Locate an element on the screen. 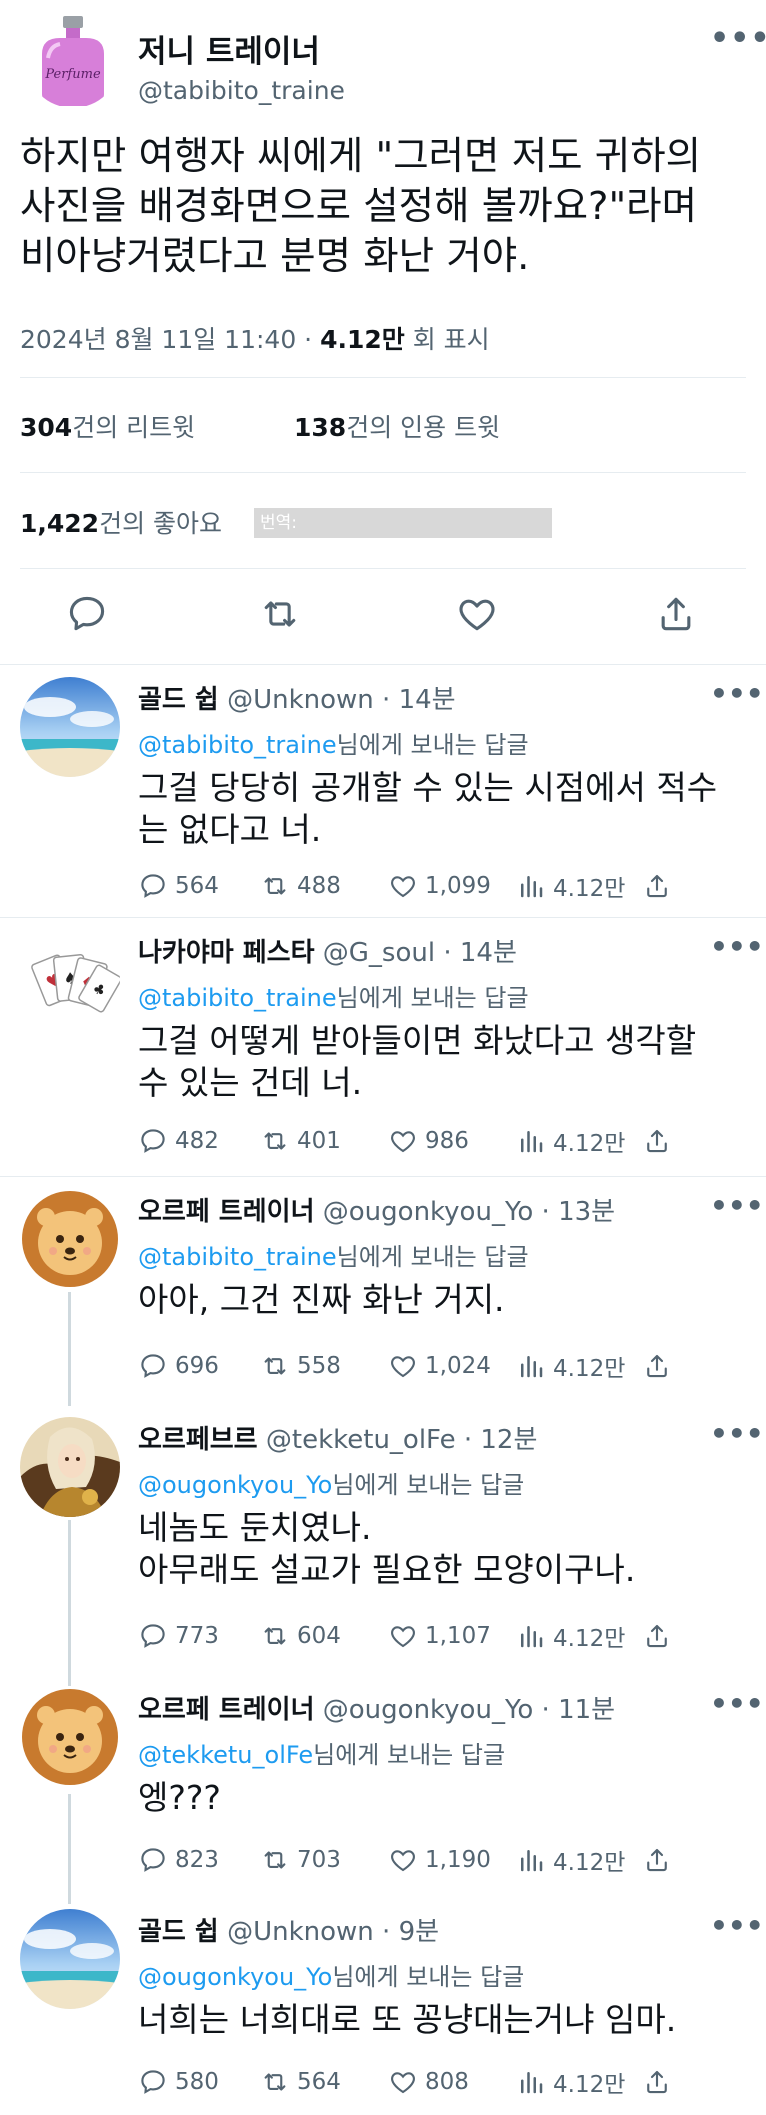 Image resolution: width=766 pixels, height=2115 pixels. like-count: 986 is located at coordinates (447, 1141).